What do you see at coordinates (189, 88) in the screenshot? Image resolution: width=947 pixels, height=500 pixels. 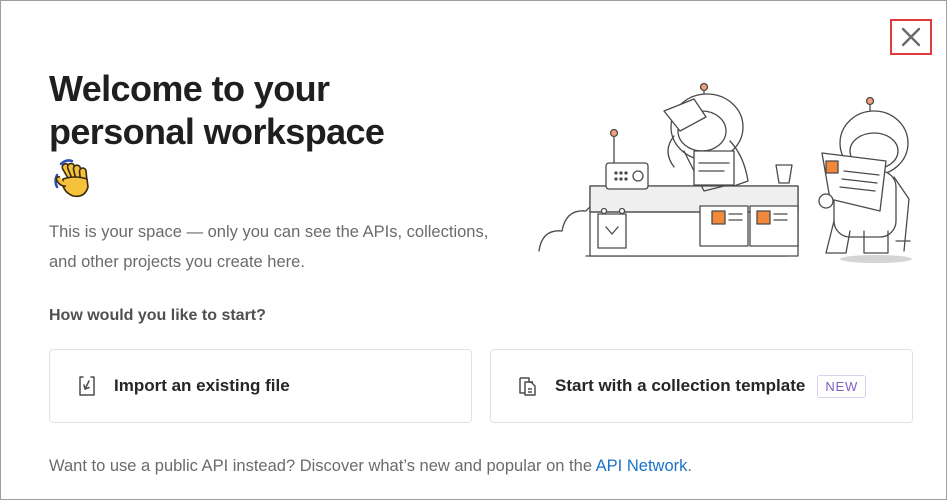 I see `title-line-1: Welcome to your` at bounding box center [189, 88].